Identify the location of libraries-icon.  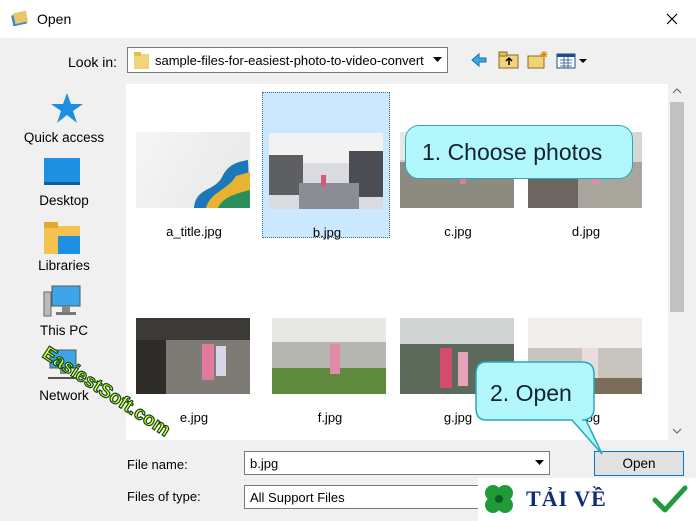
(62, 238).